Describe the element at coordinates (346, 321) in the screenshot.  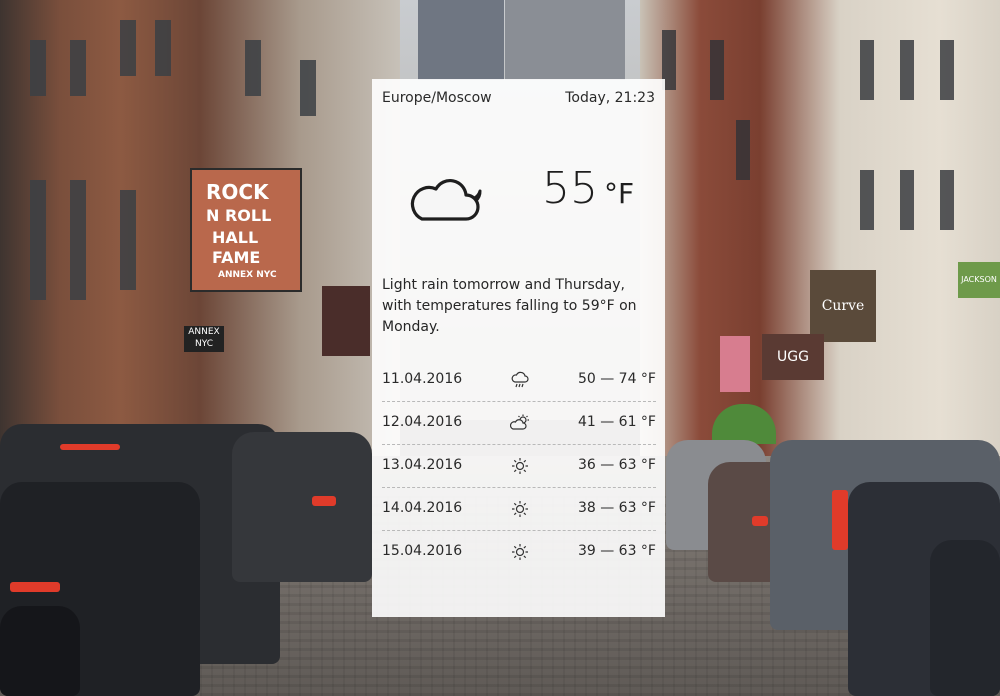
I see `flag-banner` at that location.